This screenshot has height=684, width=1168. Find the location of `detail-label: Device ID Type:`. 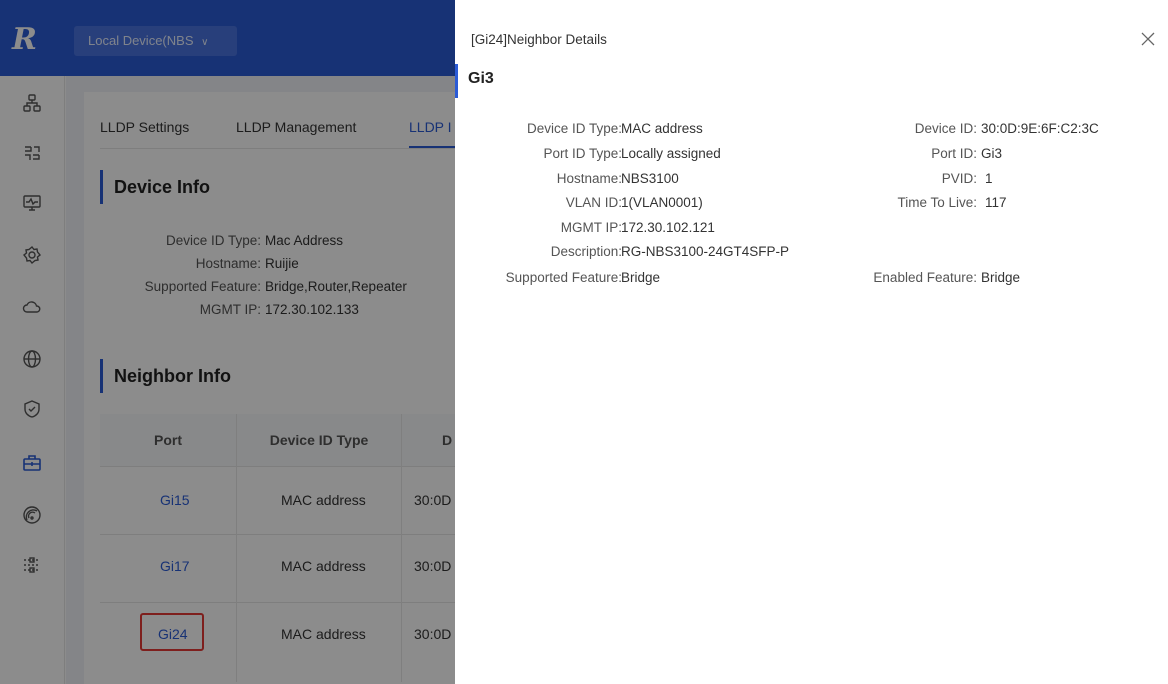

detail-label: Device ID Type: is located at coordinates (574, 128).